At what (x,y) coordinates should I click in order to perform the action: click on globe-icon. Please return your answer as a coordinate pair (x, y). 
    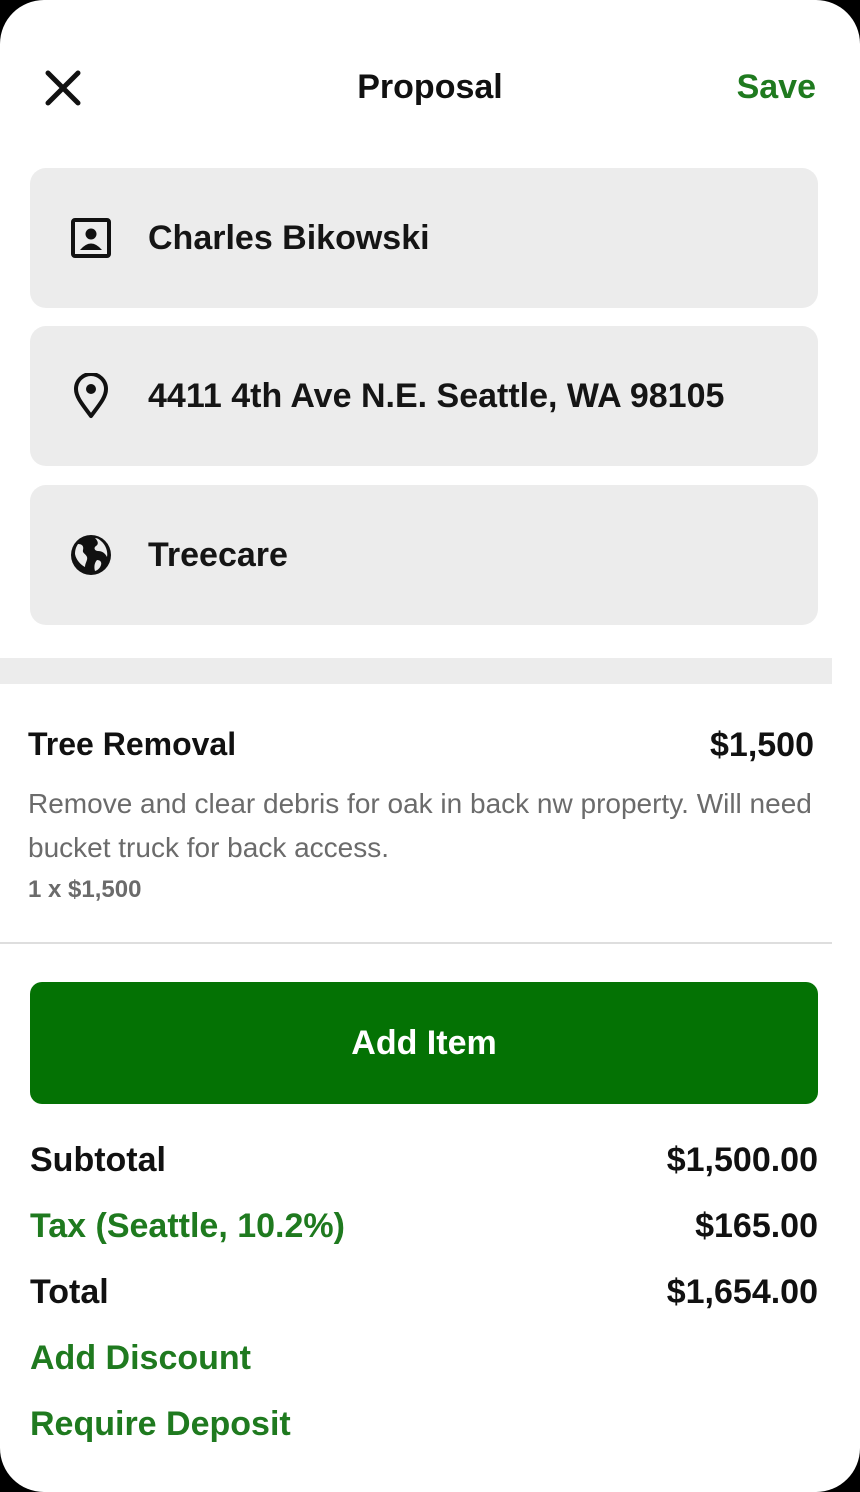
    Looking at the image, I should click on (91, 555).